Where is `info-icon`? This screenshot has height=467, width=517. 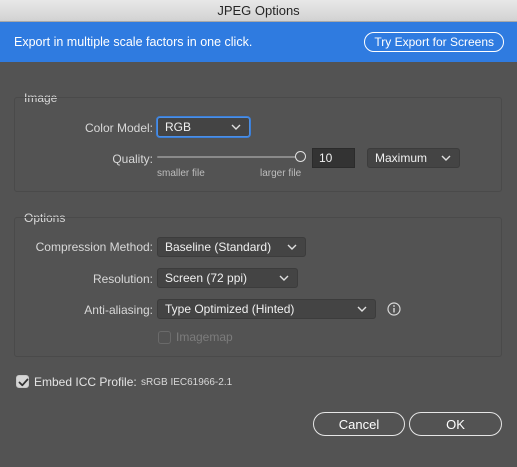
info-icon is located at coordinates (394, 309).